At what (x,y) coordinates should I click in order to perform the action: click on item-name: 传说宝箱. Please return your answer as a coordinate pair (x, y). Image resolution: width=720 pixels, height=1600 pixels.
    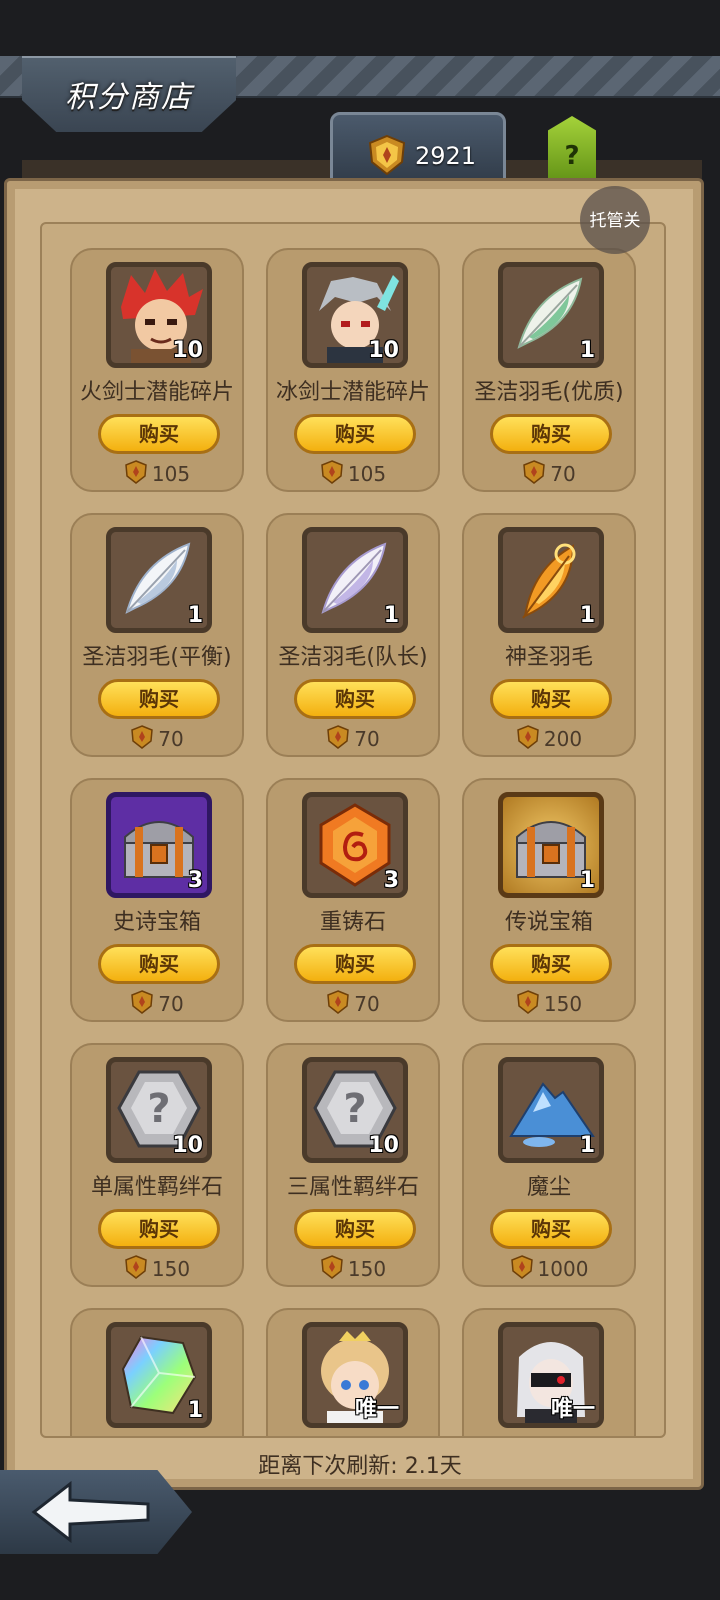
    Looking at the image, I should click on (548, 922).